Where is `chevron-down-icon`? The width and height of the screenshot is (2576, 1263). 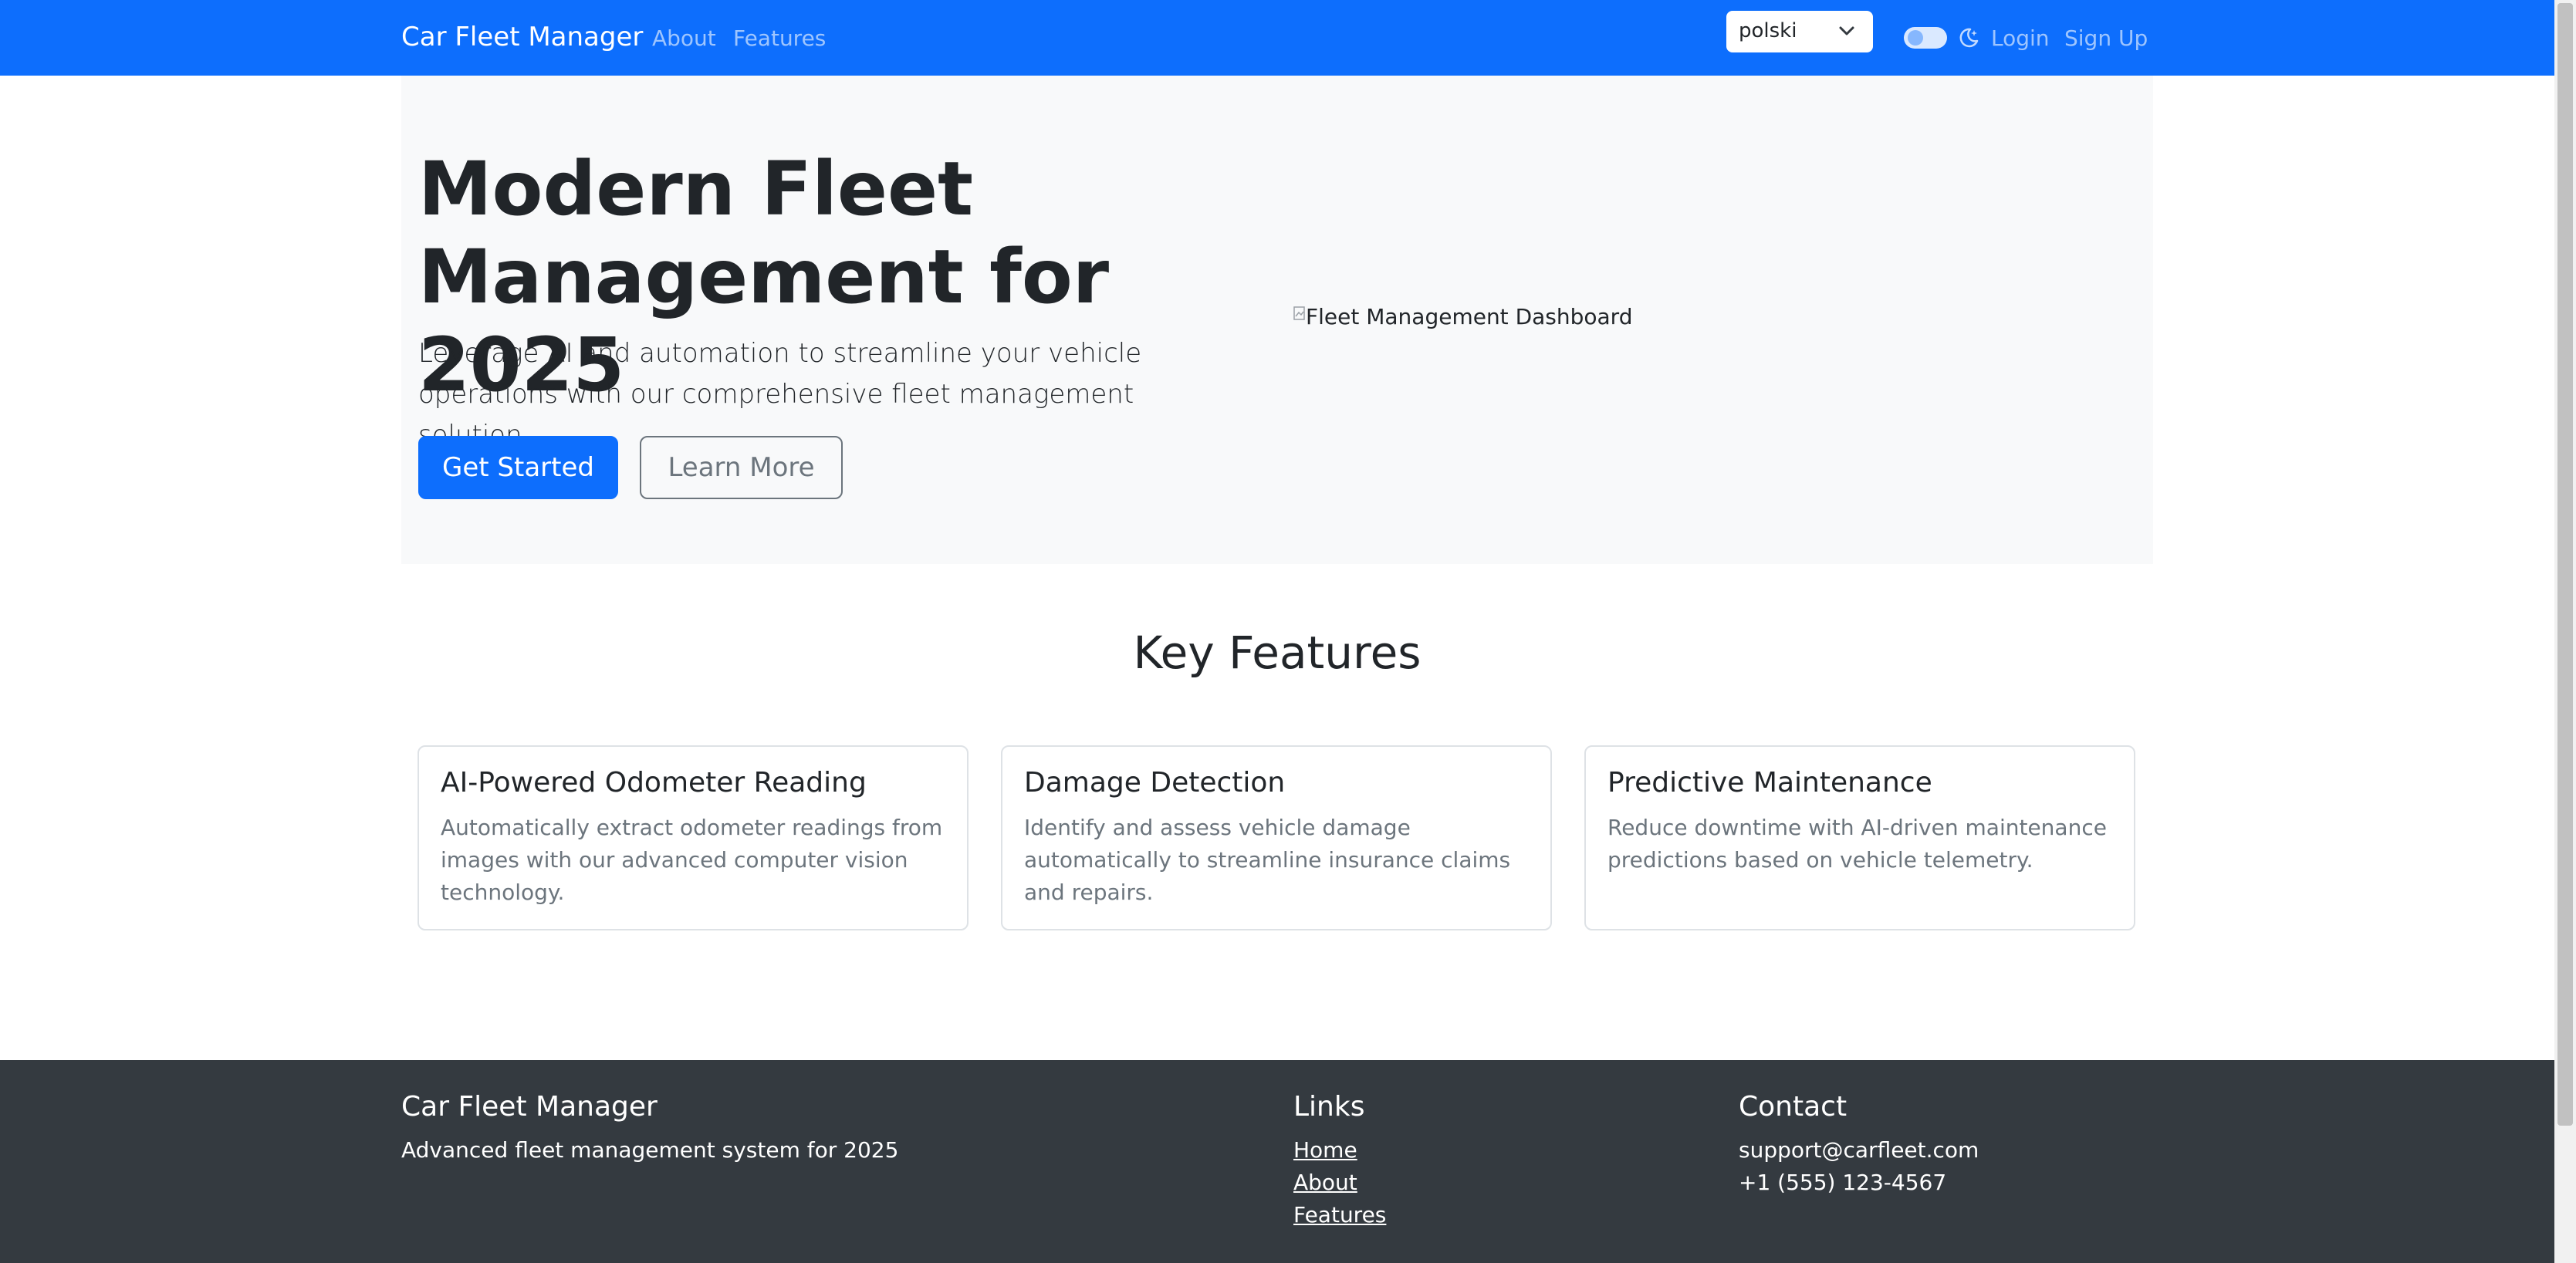 chevron-down-icon is located at coordinates (1846, 32).